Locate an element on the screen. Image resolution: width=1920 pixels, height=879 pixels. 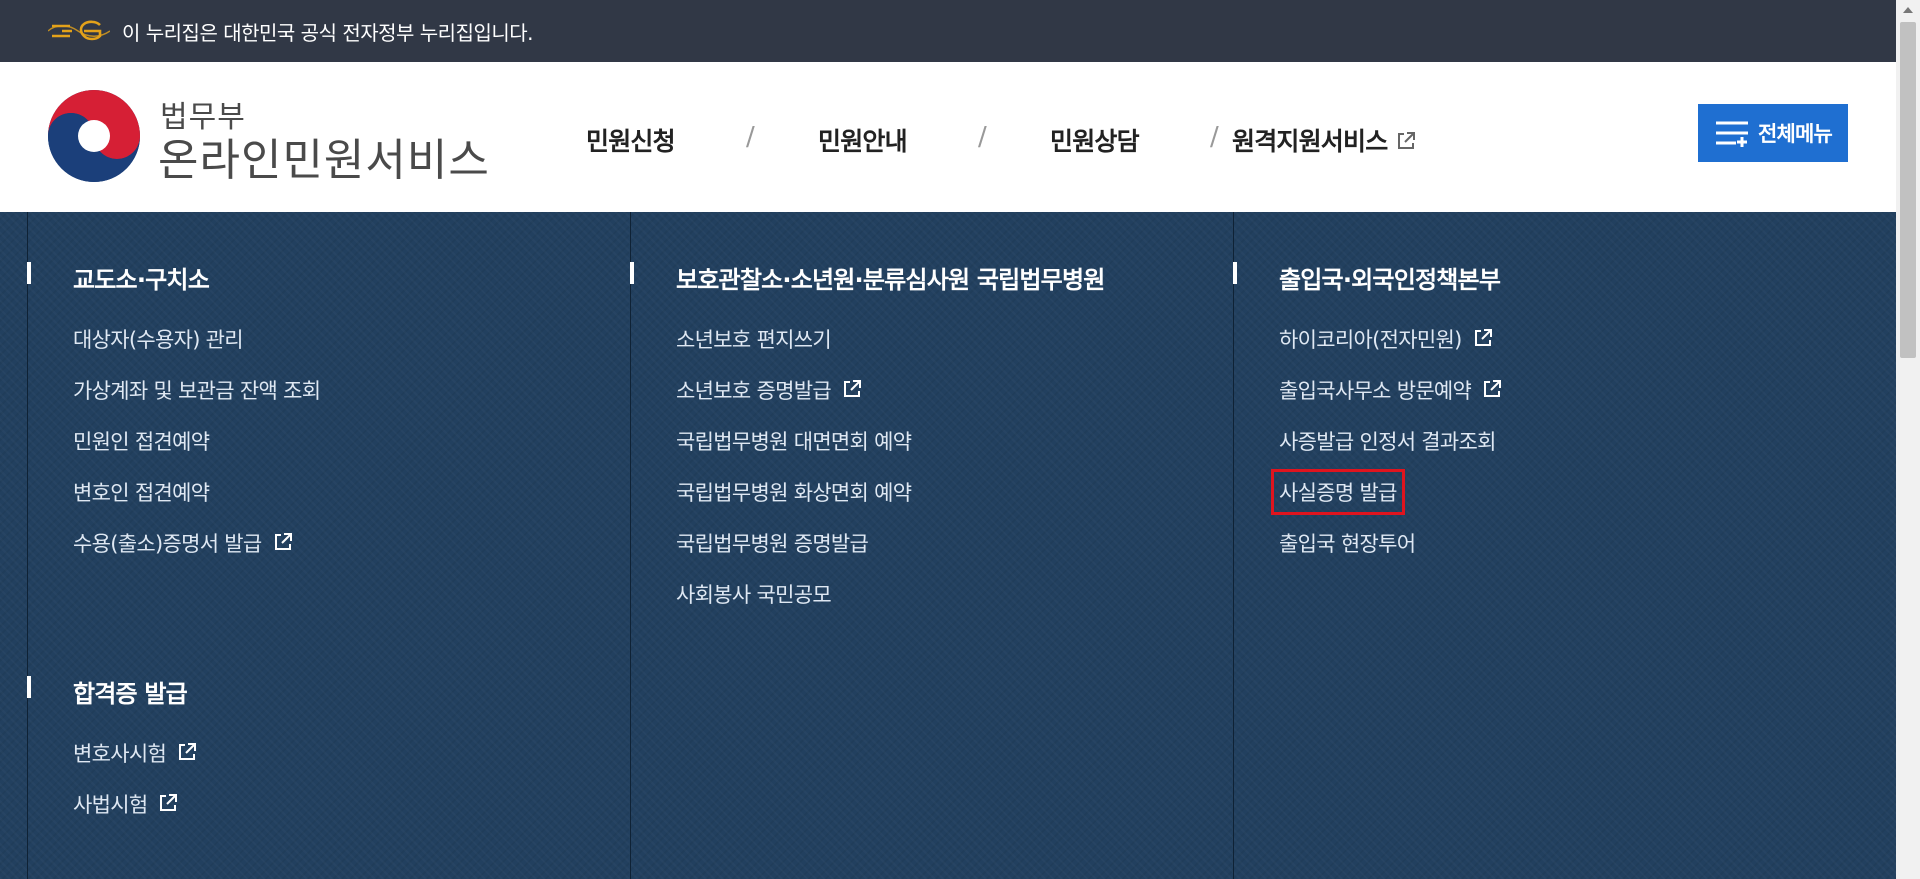
egov-logo-icon is located at coordinates (79, 30).